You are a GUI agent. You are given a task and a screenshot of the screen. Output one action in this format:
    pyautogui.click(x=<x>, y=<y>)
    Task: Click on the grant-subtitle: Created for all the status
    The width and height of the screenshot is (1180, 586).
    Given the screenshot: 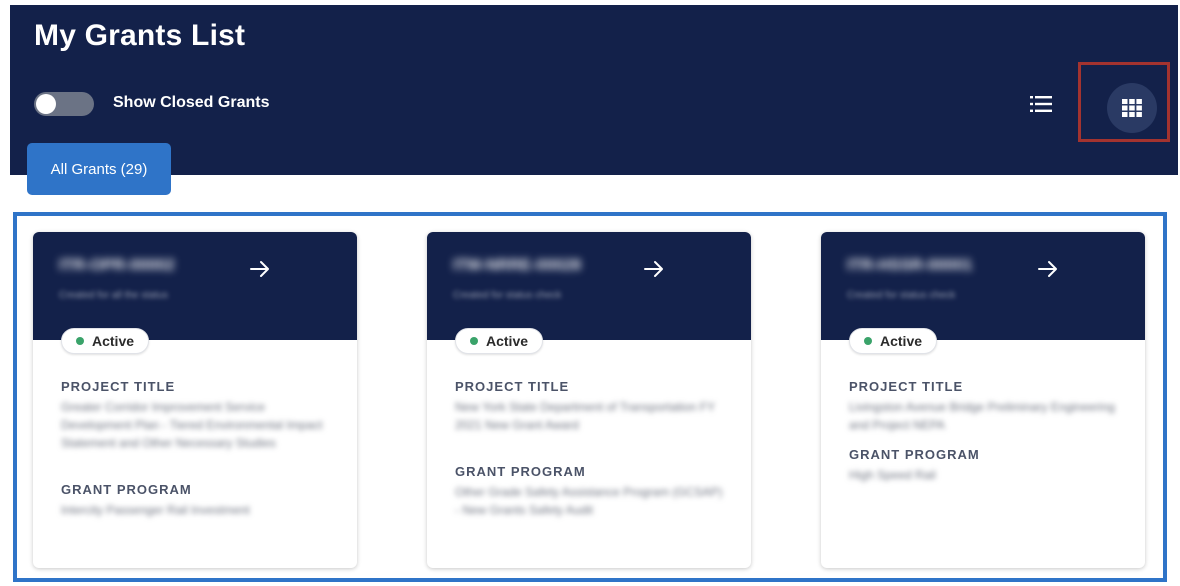 What is the action you would take?
    pyautogui.click(x=113, y=295)
    